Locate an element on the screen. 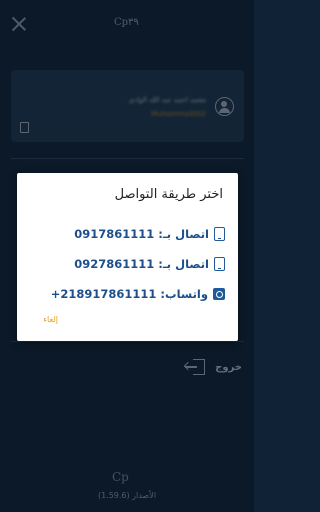 Image resolution: width=320 pixels, height=512 pixels. whatsapp-option: واتساب: 218917861111+ is located at coordinates (138, 294).